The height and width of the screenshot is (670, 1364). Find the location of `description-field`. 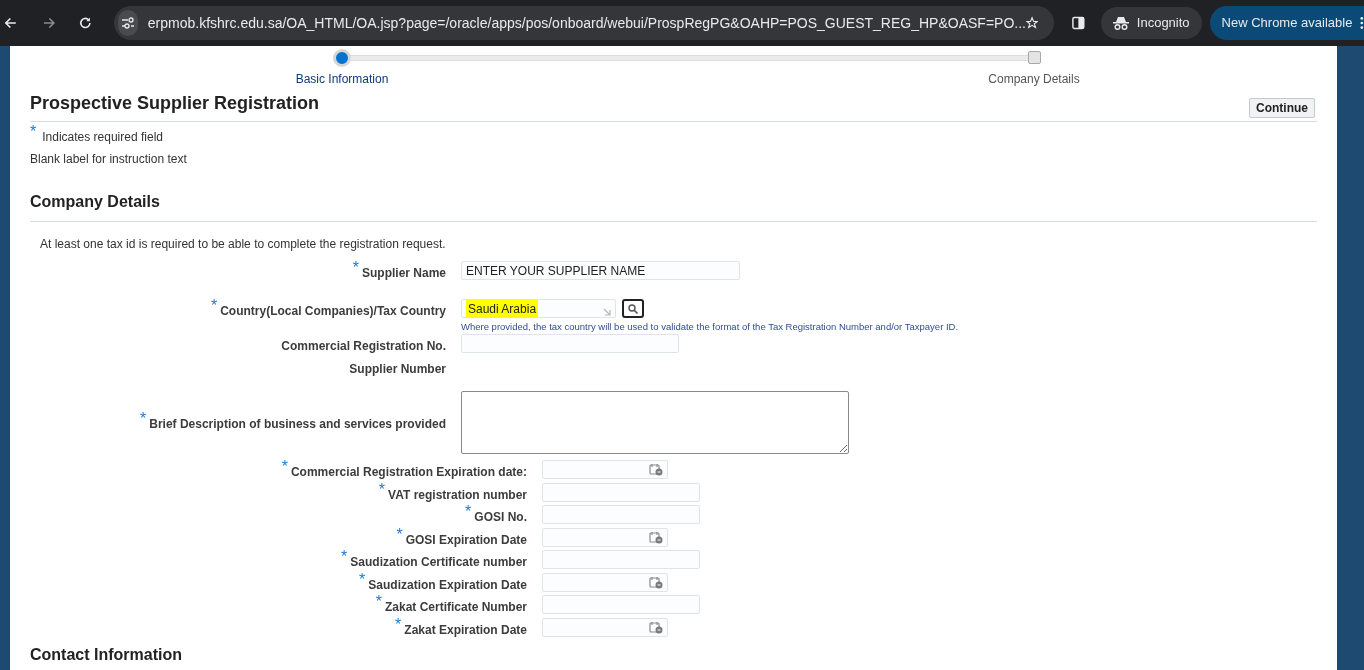

description-field is located at coordinates (655, 423).